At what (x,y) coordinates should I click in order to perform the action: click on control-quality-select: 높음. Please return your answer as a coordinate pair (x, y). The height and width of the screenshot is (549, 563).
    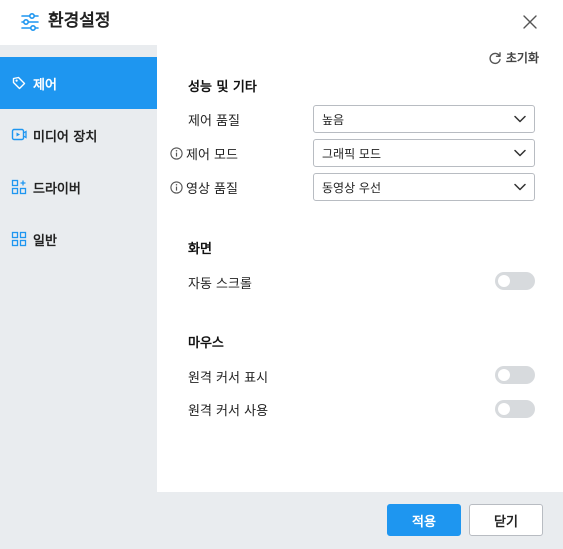
    Looking at the image, I should click on (424, 119).